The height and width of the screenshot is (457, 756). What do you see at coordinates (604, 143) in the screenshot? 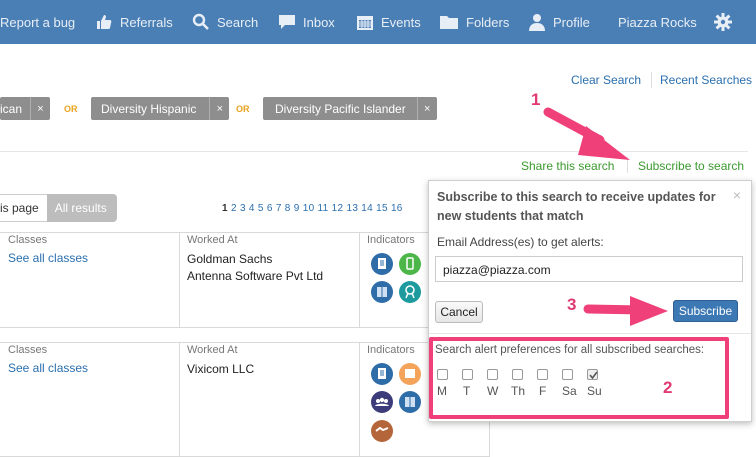
I see `arrow-to-subscribe-link-head` at bounding box center [604, 143].